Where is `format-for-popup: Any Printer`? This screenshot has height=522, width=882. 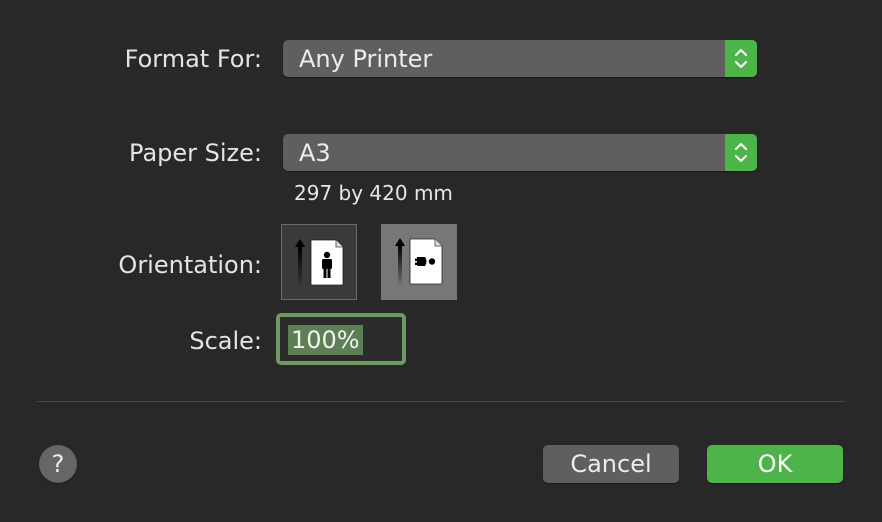
format-for-popup: Any Printer is located at coordinates (520, 58).